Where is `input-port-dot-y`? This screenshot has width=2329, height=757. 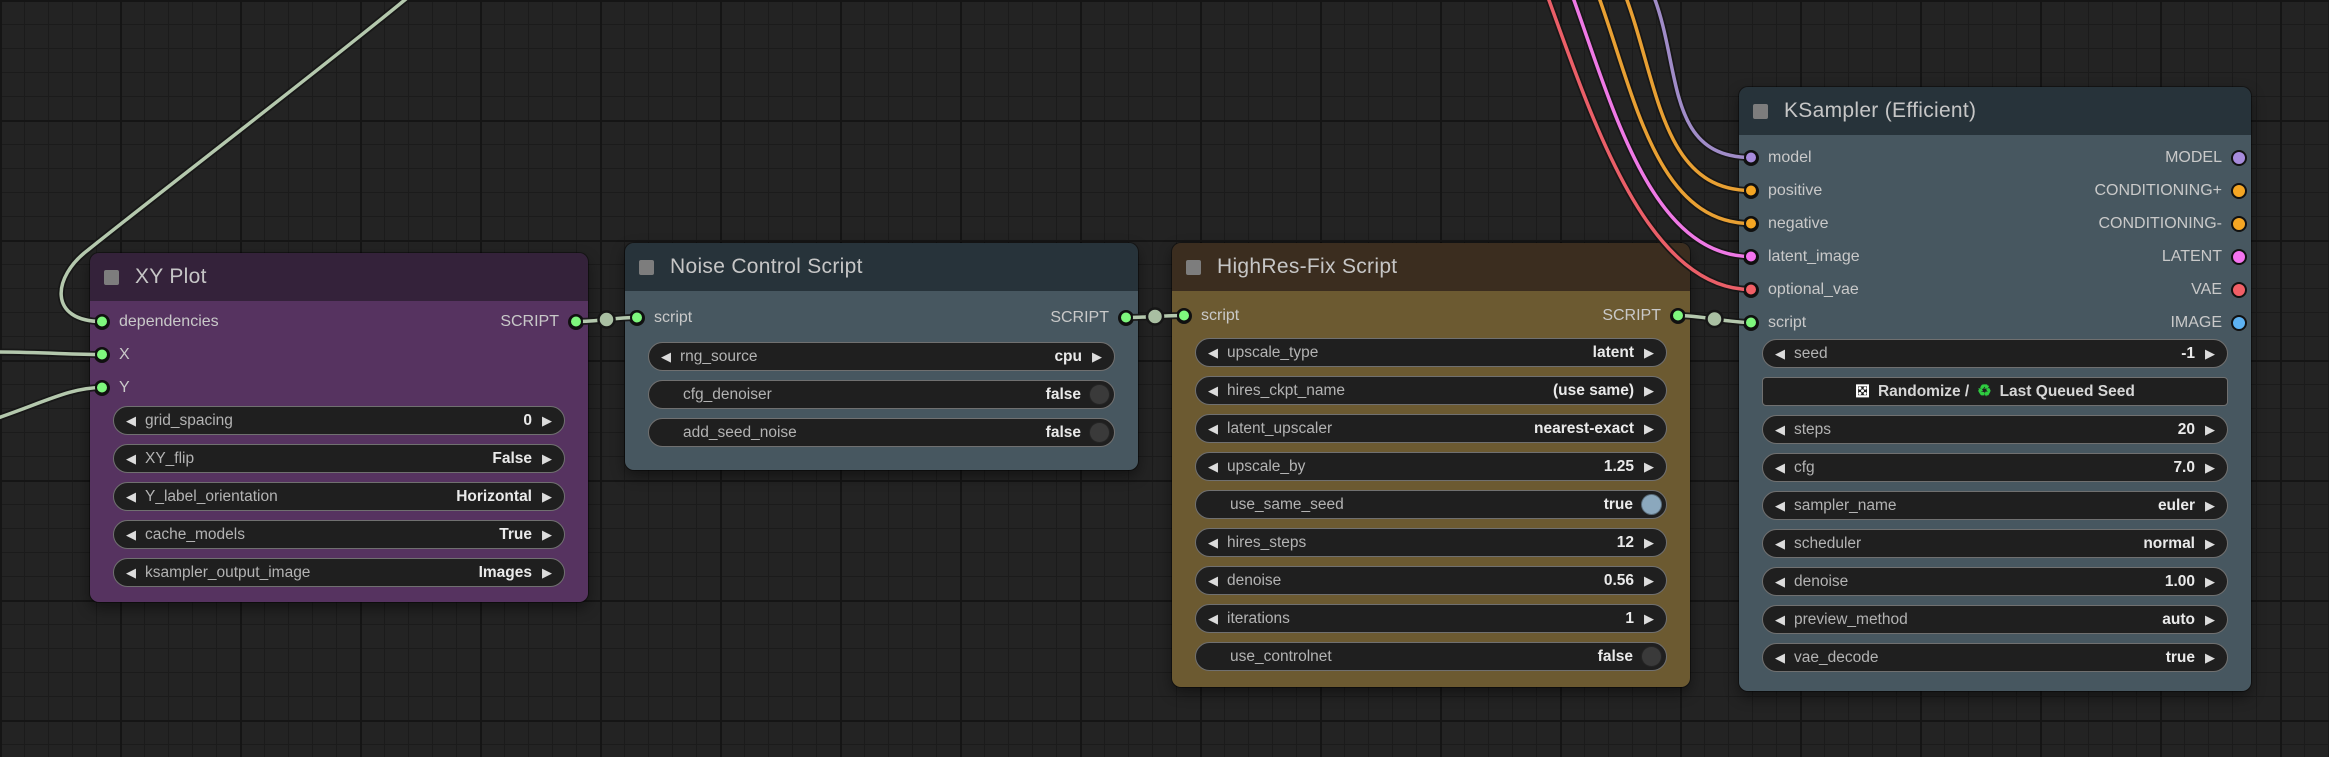
input-port-dot-y is located at coordinates (102, 387).